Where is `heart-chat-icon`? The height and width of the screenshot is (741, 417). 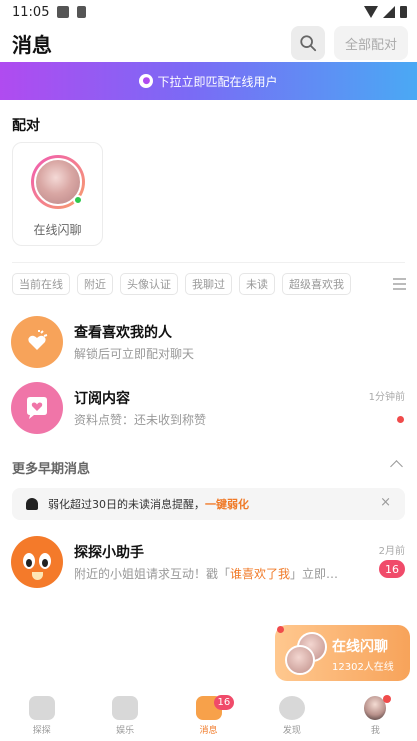
heart-chat-icon is located at coordinates (37, 408).